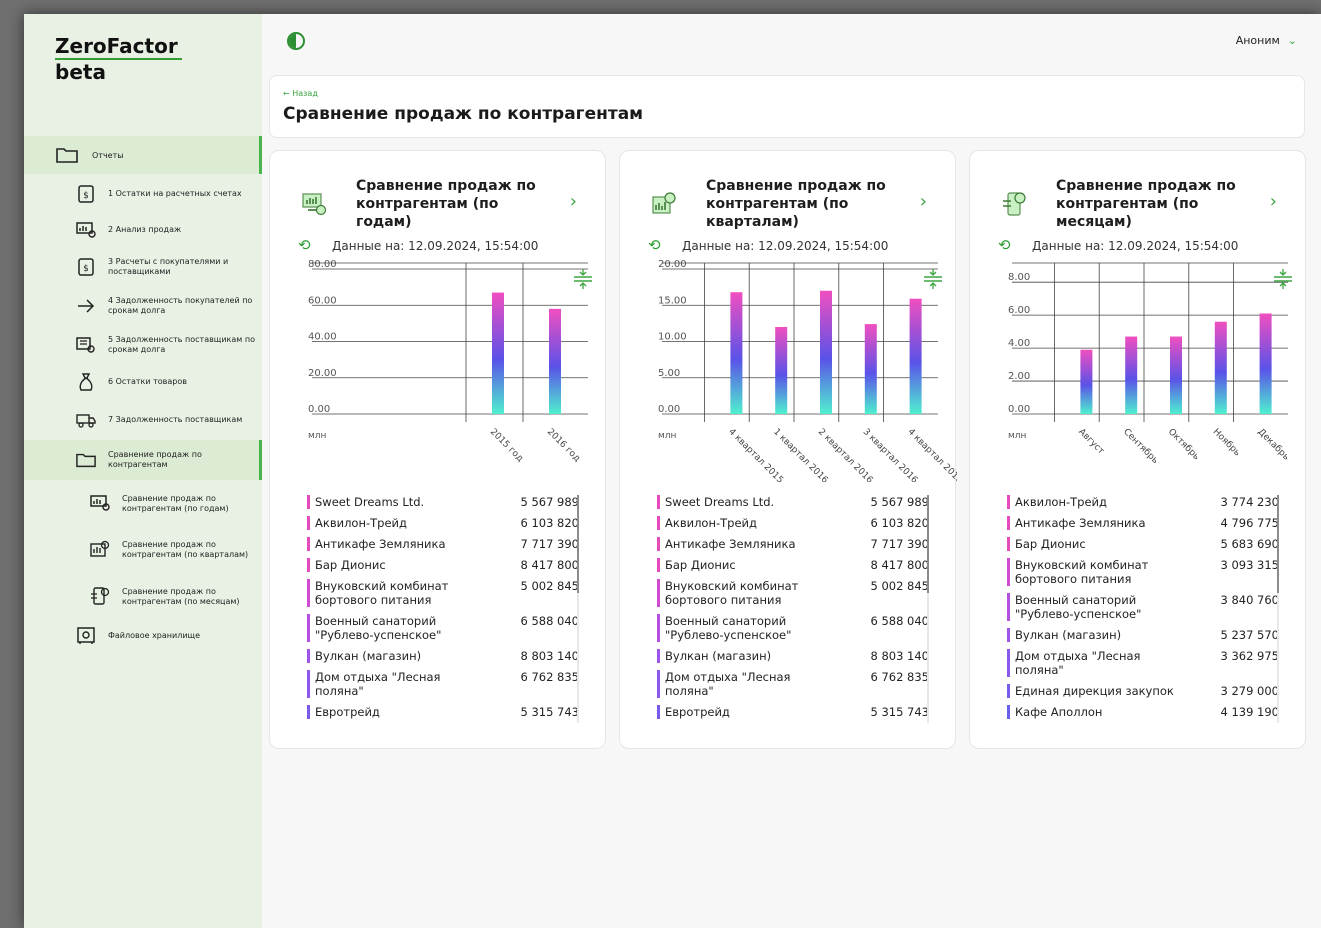 The width and height of the screenshot is (1321, 928). What do you see at coordinates (672, 264) in the screenshot?
I see `y-tick-label: 20.00` at bounding box center [672, 264].